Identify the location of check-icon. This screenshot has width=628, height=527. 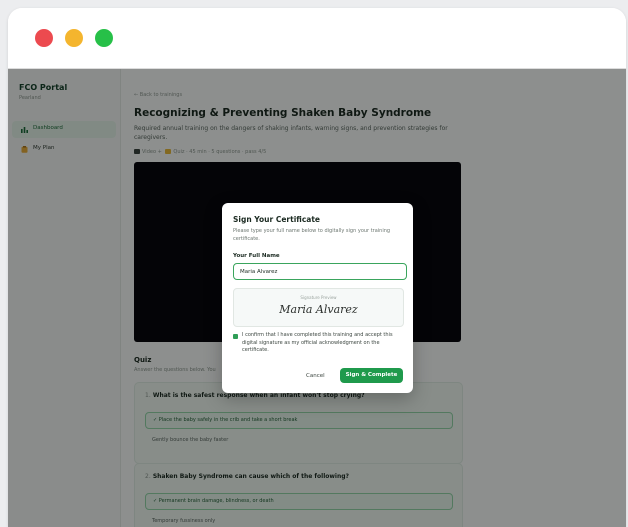
(235, 347).